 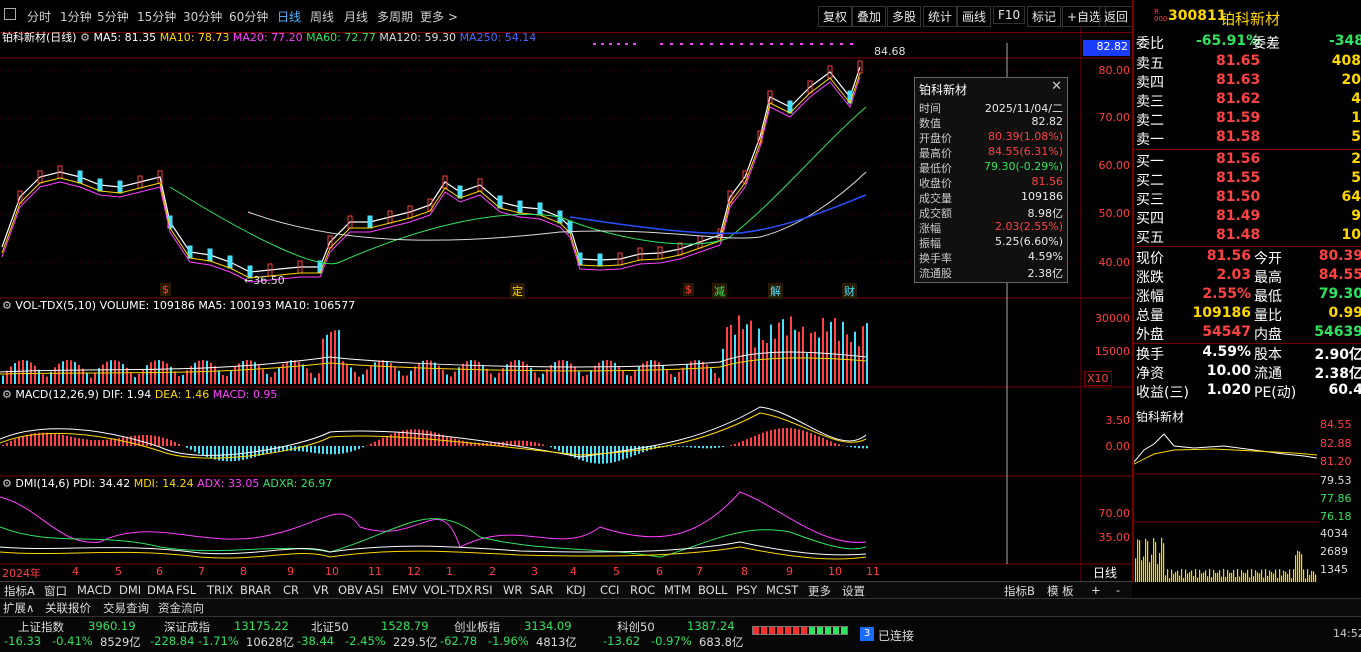 I want to click on stock-name: 铂科新材, so click(x=1250, y=19).